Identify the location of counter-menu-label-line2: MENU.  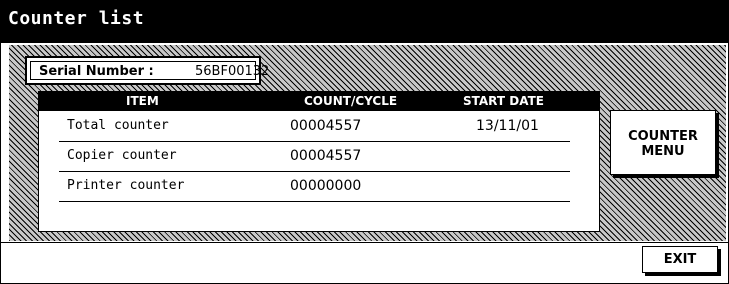
(663, 151).